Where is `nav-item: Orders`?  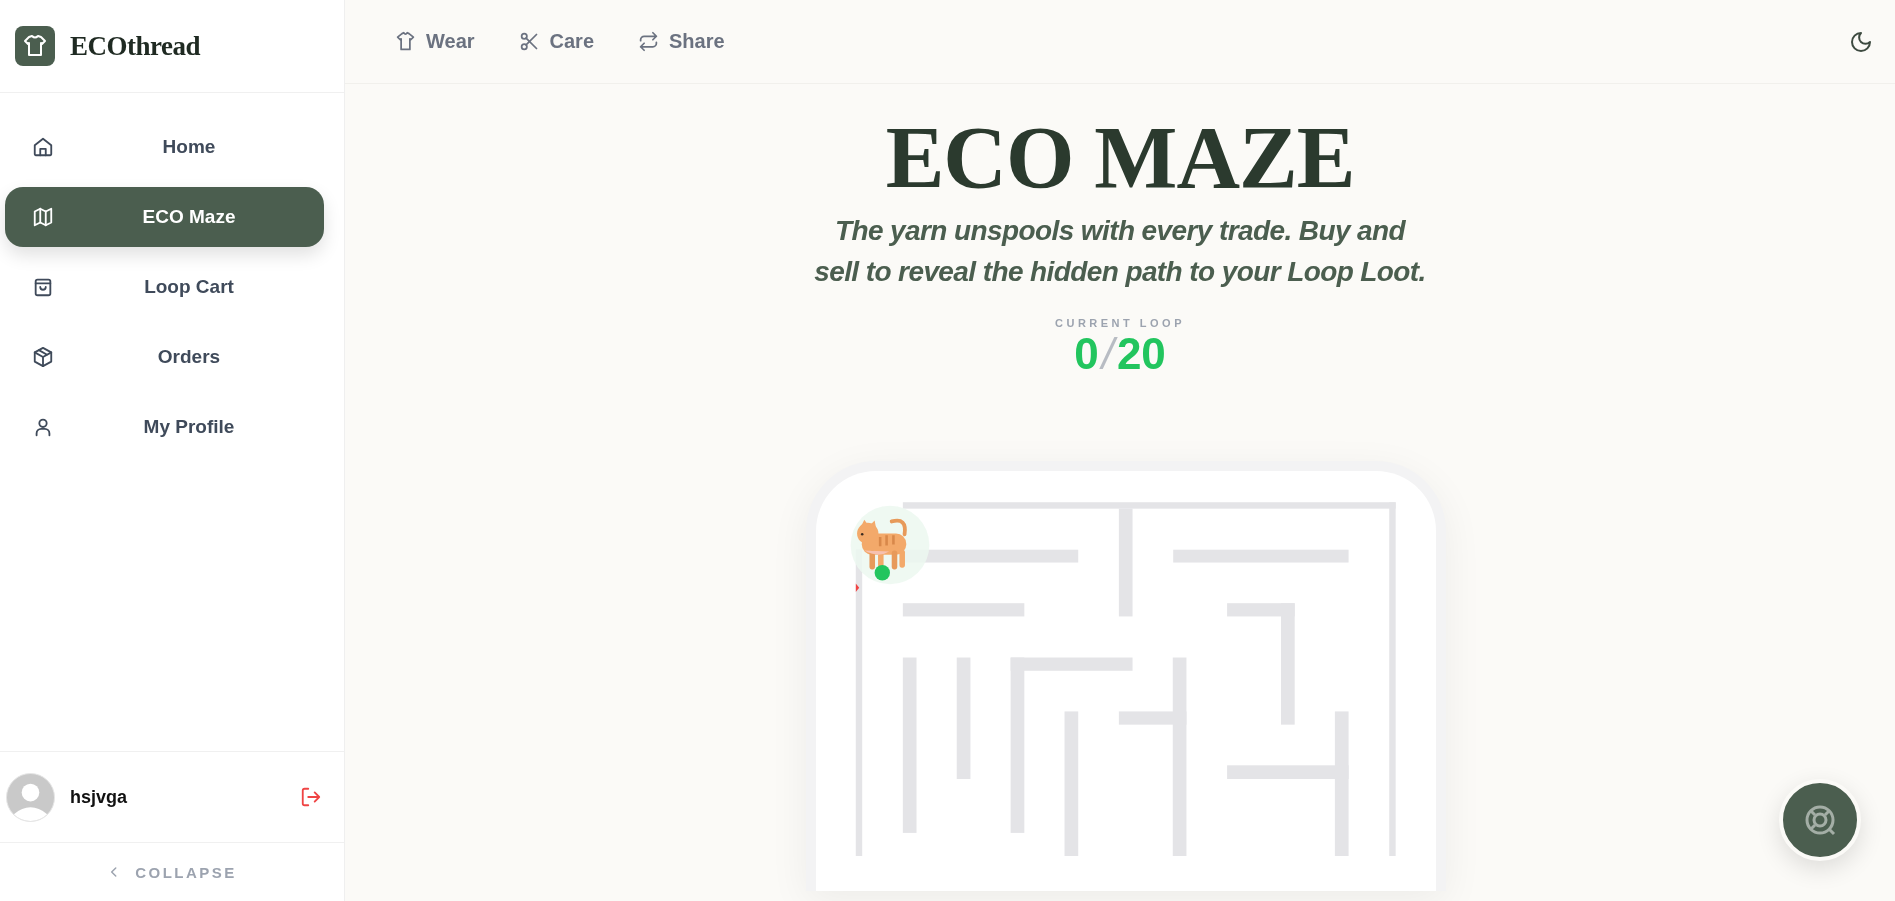
nav-item: Orders is located at coordinates (164, 357).